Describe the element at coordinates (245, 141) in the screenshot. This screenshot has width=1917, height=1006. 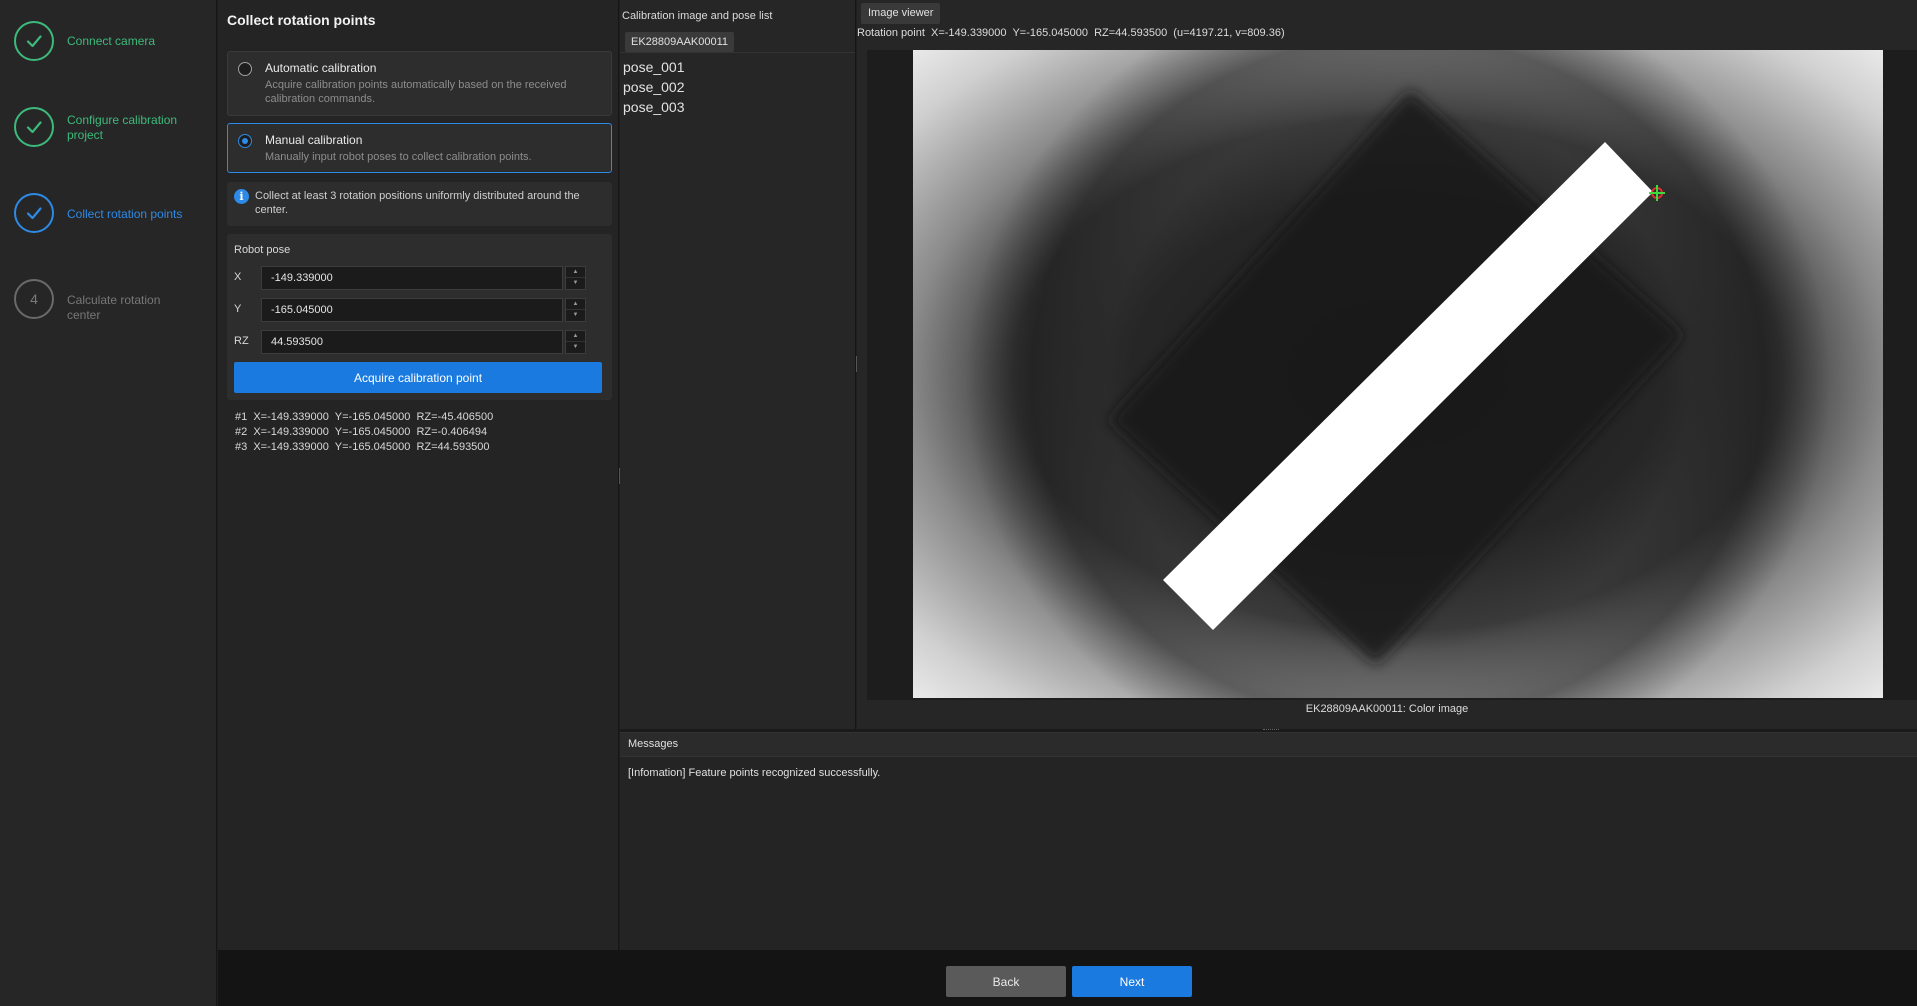
I see `radio-button-selected` at that location.